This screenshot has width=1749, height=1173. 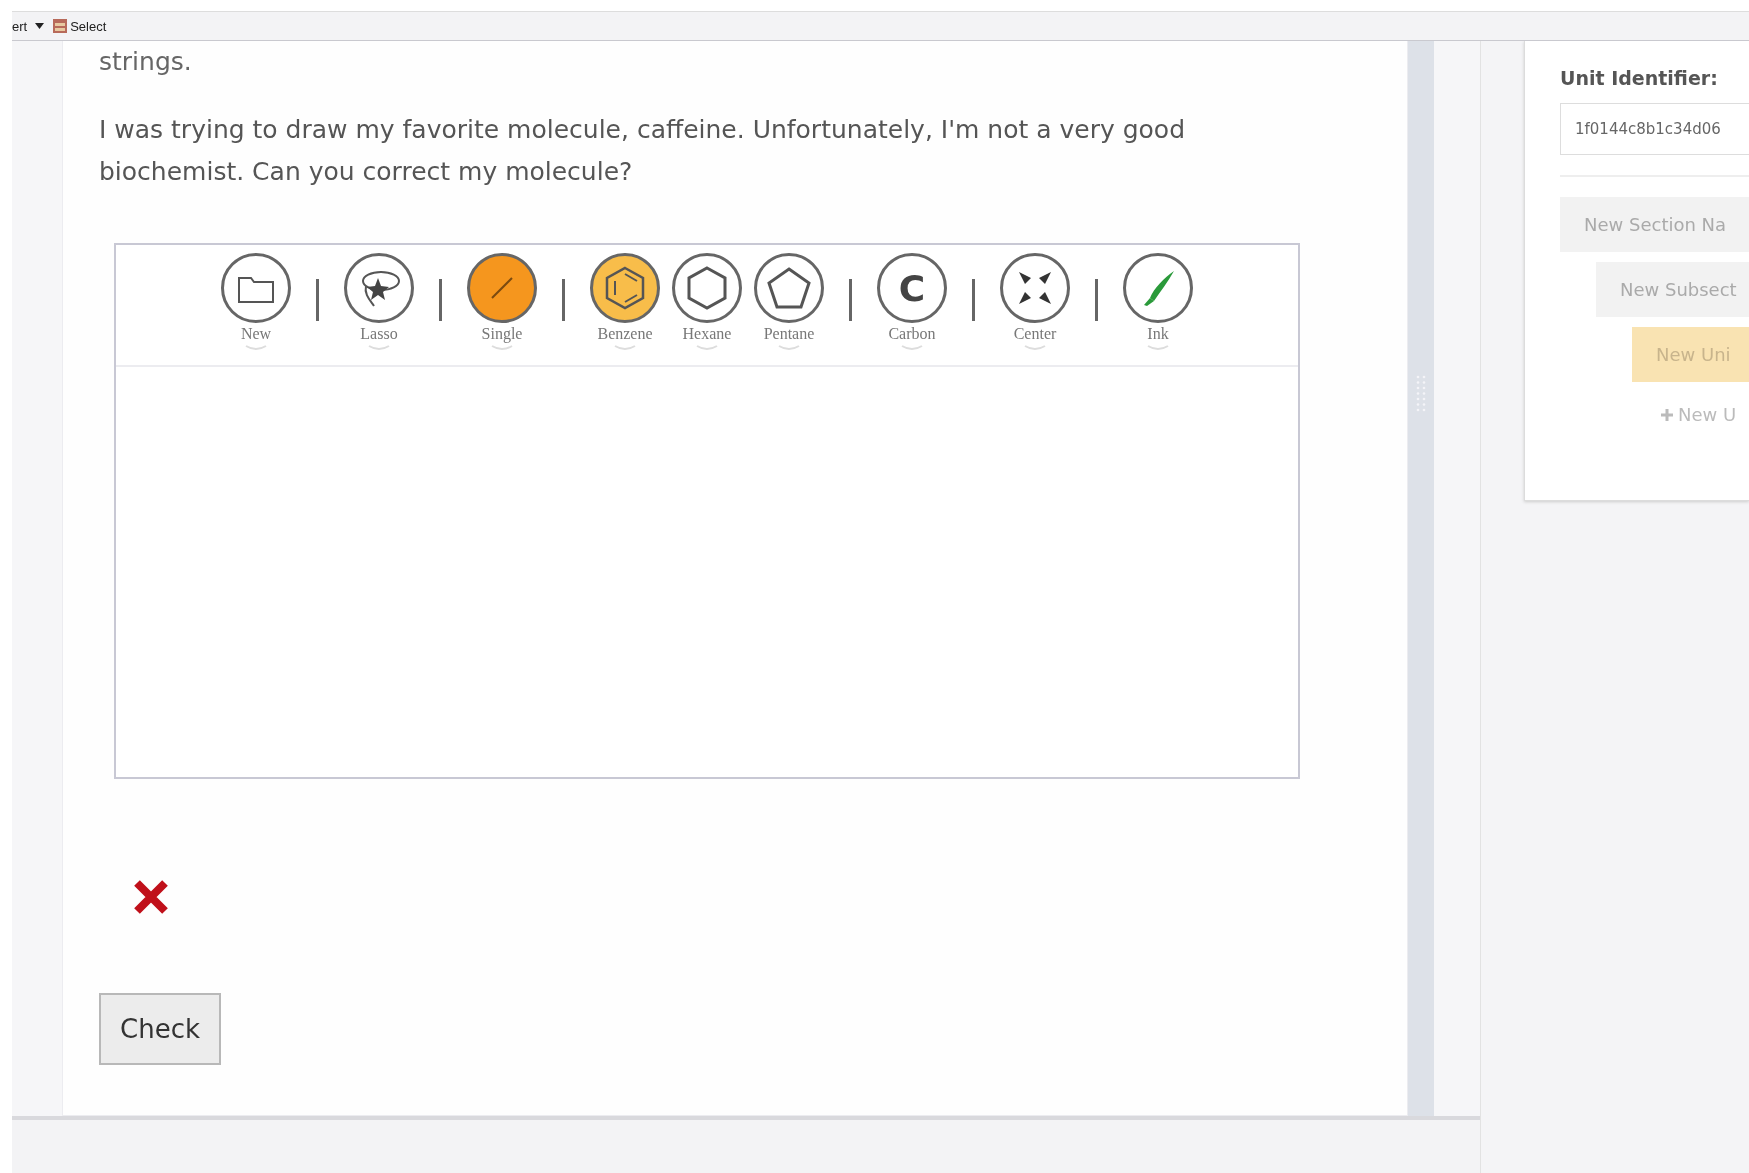 What do you see at coordinates (642, 151) in the screenshot?
I see `question-text: I was trying to draw my favorite molecule, caffeine. Unfortunately, I'm not a very good biochemist. Can you correct my molecule?` at bounding box center [642, 151].